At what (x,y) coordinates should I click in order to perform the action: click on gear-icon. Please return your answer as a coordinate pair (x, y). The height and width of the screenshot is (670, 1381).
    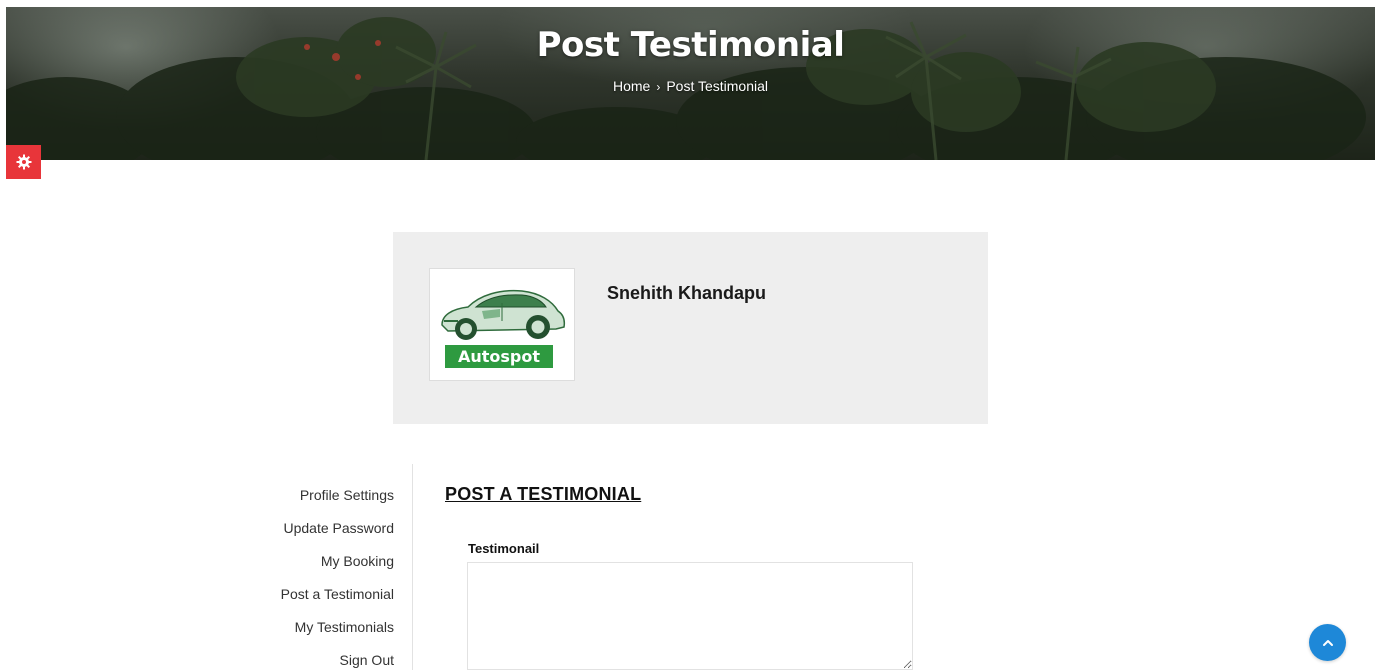
    Looking at the image, I should click on (23, 162).